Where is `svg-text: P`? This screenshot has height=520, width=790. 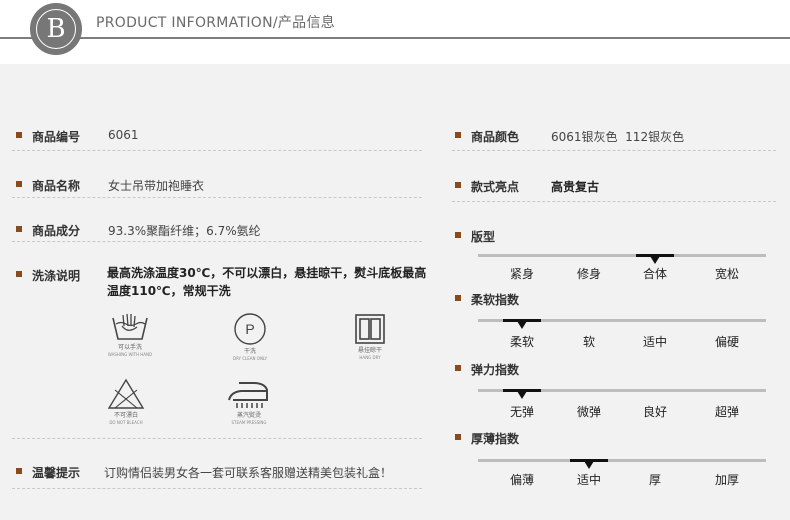 svg-text: P is located at coordinates (249, 329).